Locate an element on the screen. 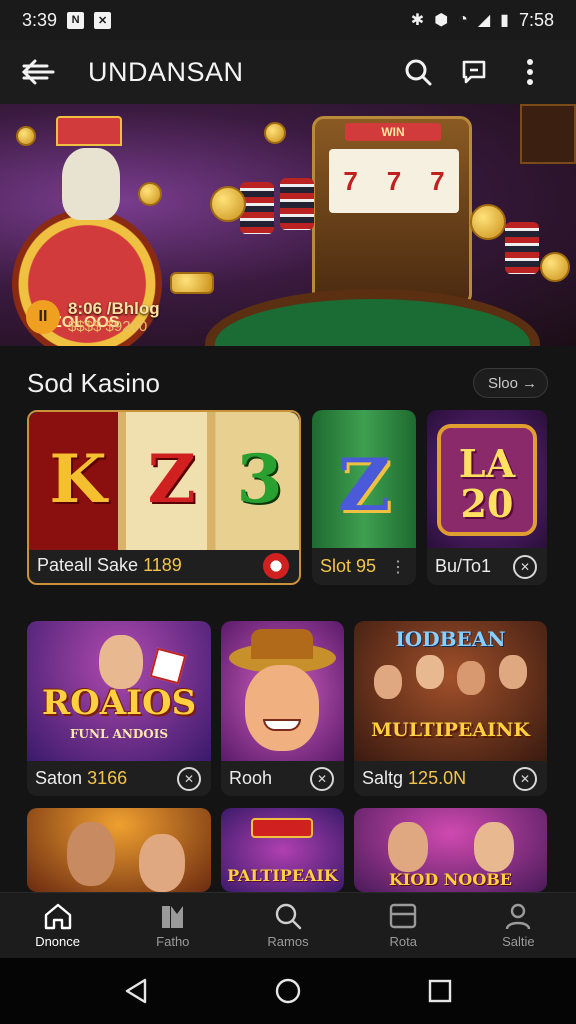 The width and height of the screenshot is (576, 1024). dice-icon is located at coordinates (168, 666).